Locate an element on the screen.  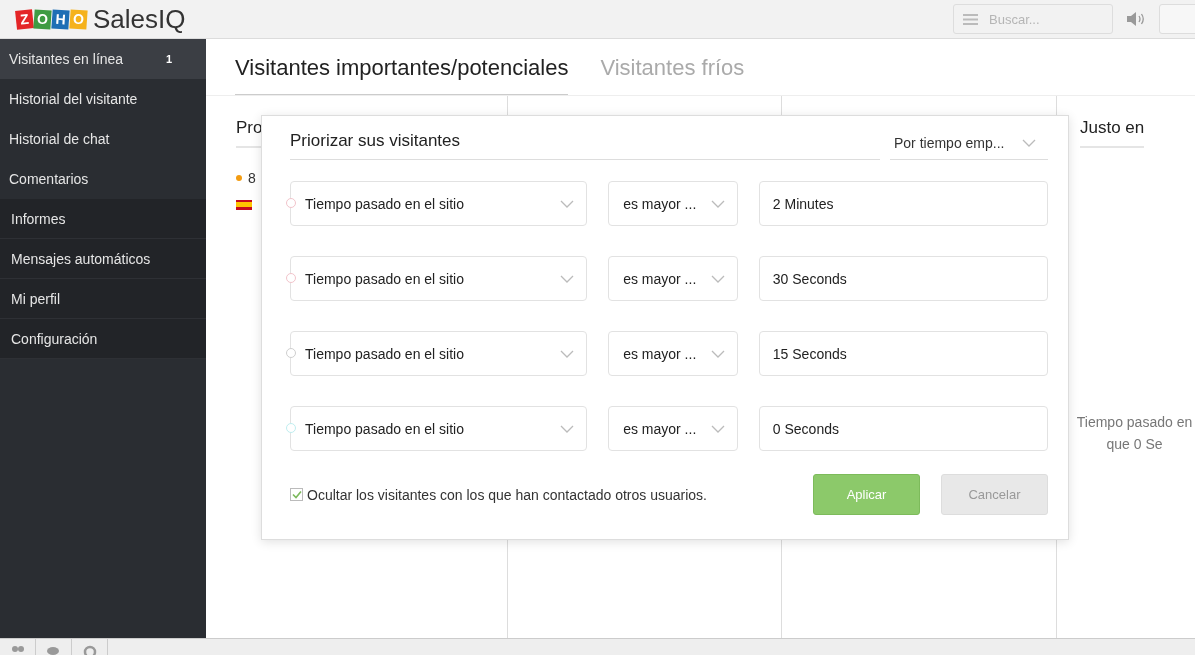
sidebar-item: Visitantes en línea 1 is located at coordinates (103, 59).